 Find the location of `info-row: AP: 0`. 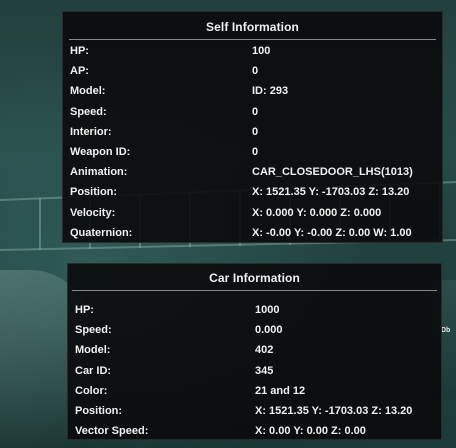

info-row: AP: 0 is located at coordinates (252, 75).